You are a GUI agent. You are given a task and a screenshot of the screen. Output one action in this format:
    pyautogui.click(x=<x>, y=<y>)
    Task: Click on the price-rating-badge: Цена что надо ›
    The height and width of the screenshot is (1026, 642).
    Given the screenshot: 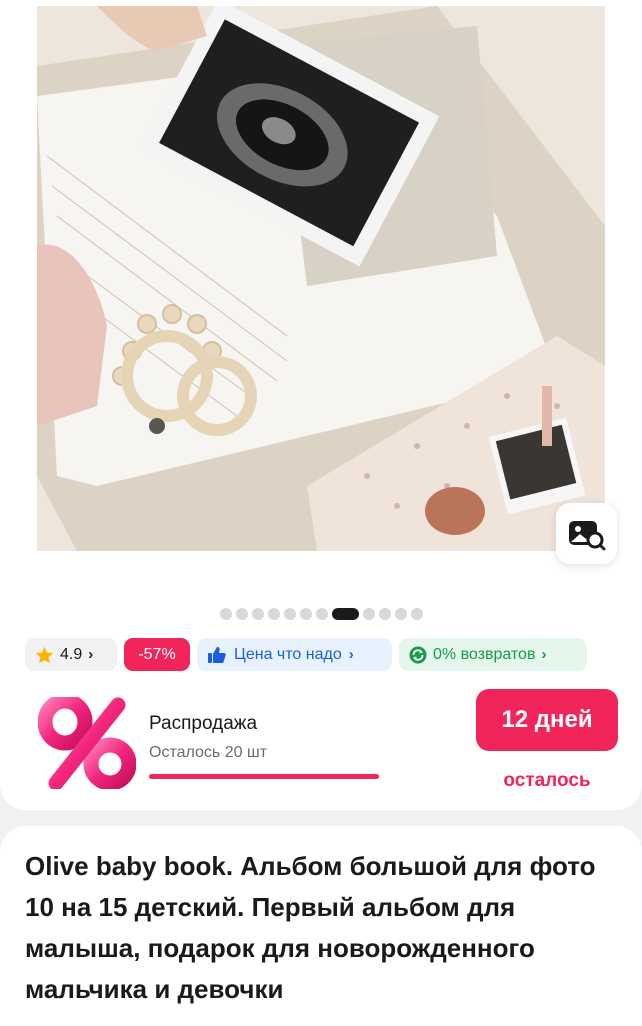 What is the action you would take?
    pyautogui.click(x=294, y=654)
    